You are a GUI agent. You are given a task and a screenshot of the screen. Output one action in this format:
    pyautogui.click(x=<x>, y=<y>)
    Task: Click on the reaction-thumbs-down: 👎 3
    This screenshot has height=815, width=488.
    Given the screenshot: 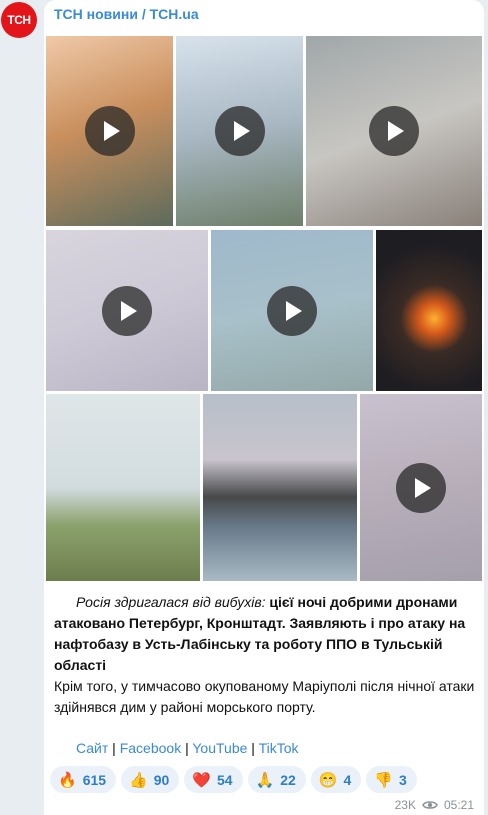 What is the action you would take?
    pyautogui.click(x=391, y=779)
    